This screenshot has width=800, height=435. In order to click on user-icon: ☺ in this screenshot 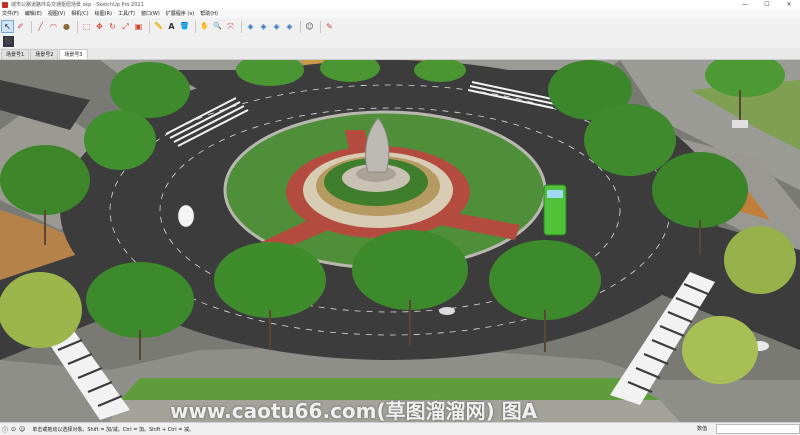, I will do `click(22, 429)`.